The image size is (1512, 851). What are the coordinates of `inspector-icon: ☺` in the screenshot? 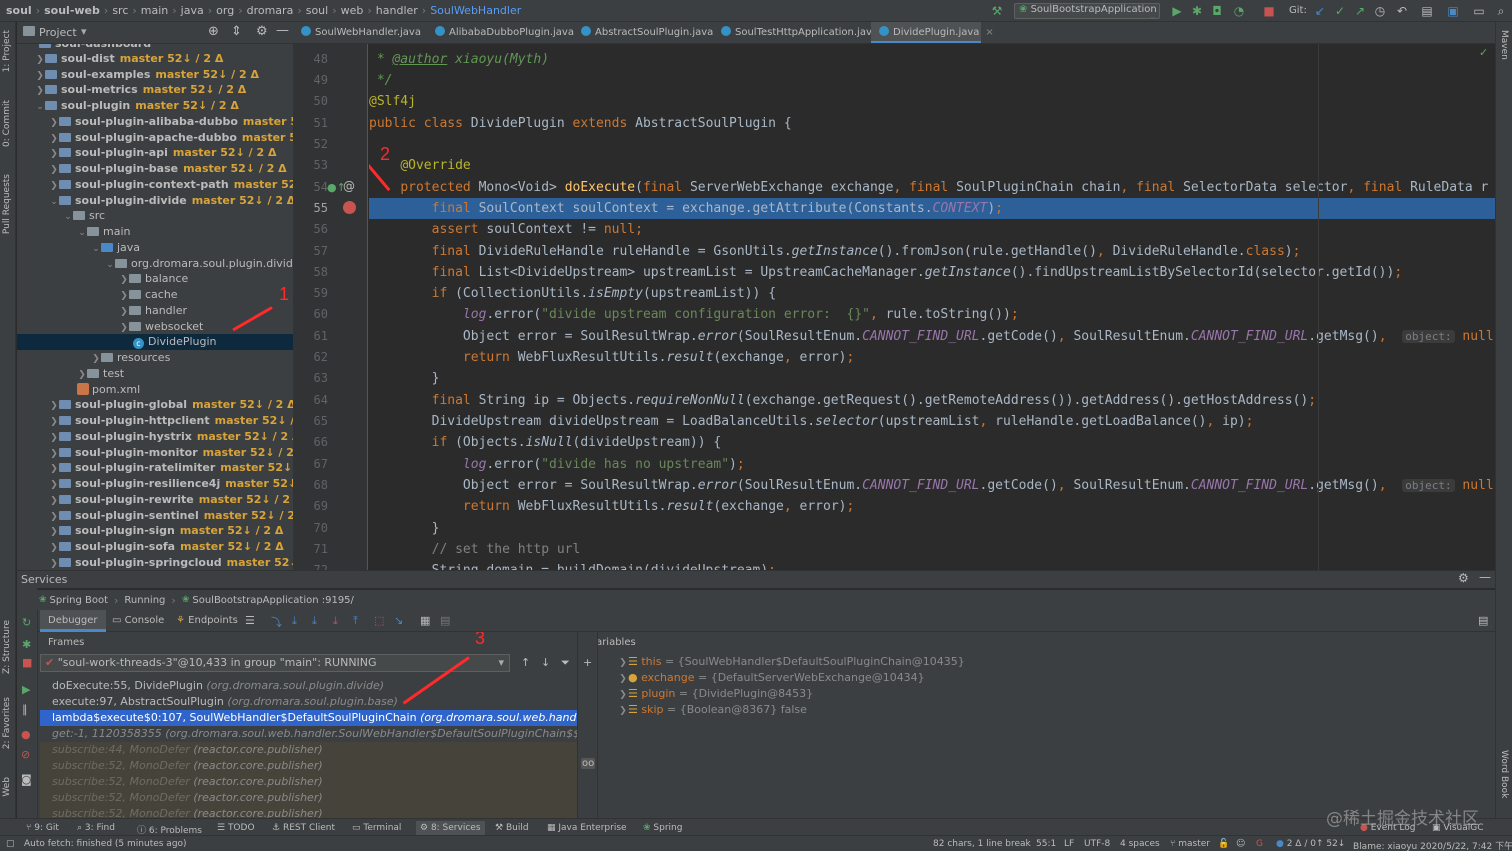 It's located at (1240, 844).